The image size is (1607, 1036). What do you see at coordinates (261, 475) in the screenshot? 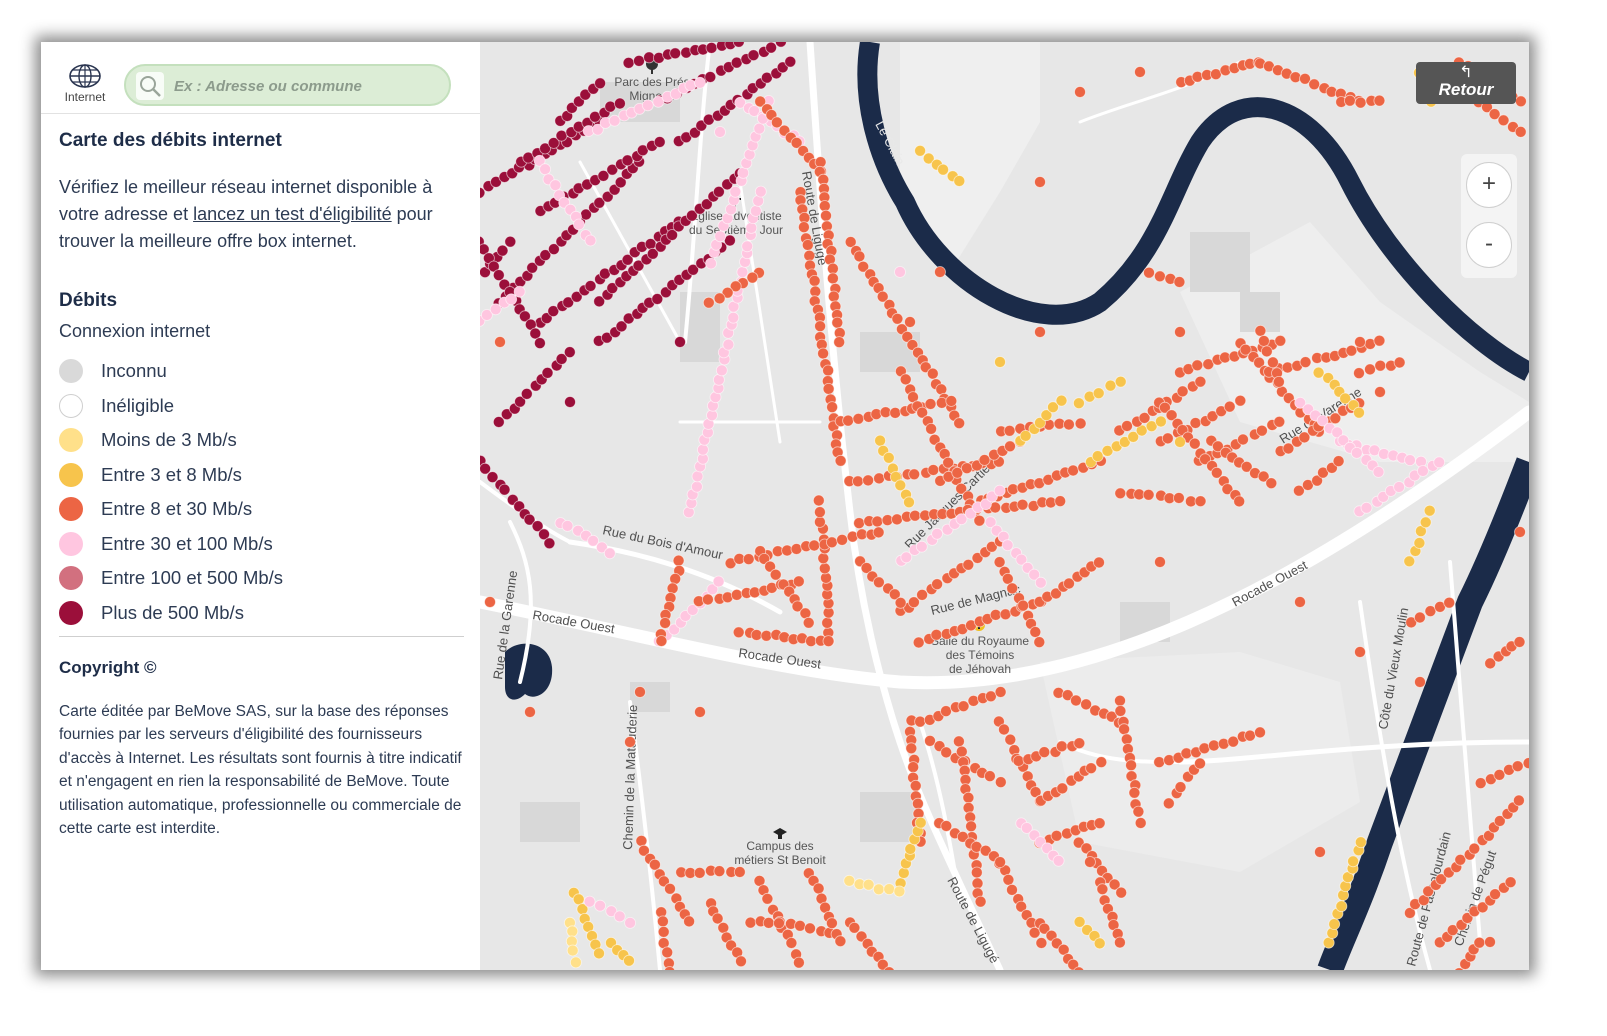
I see `legend-item-3to8: Entre 3 et 8 Mb/s` at bounding box center [261, 475].